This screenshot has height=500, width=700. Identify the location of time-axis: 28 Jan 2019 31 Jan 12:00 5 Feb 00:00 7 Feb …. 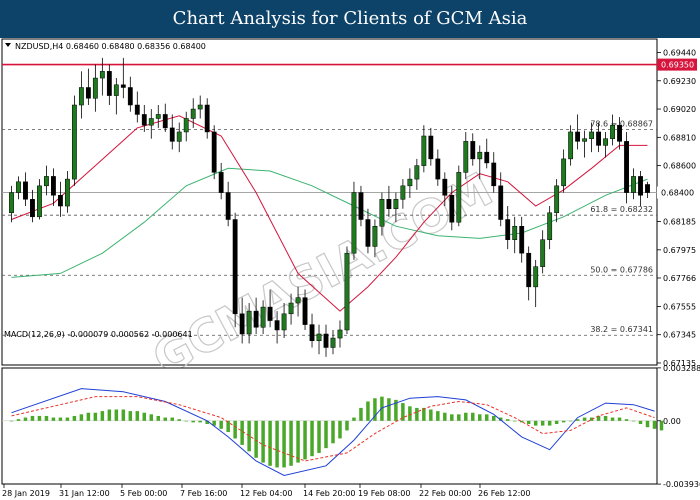
(266, 491).